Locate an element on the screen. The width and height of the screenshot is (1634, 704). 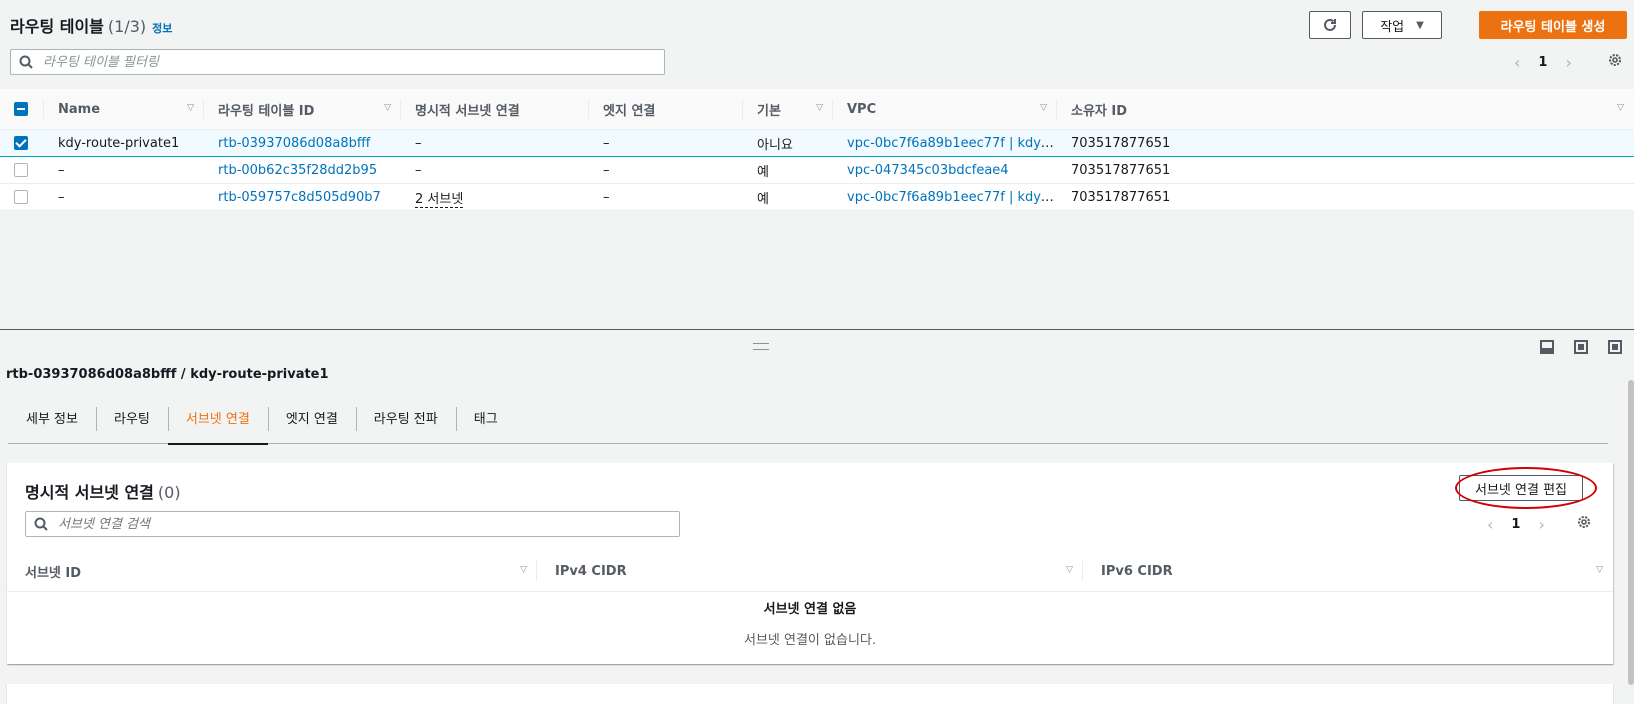
page-title-text: 라우팅 테이블 is located at coordinates (57, 26).